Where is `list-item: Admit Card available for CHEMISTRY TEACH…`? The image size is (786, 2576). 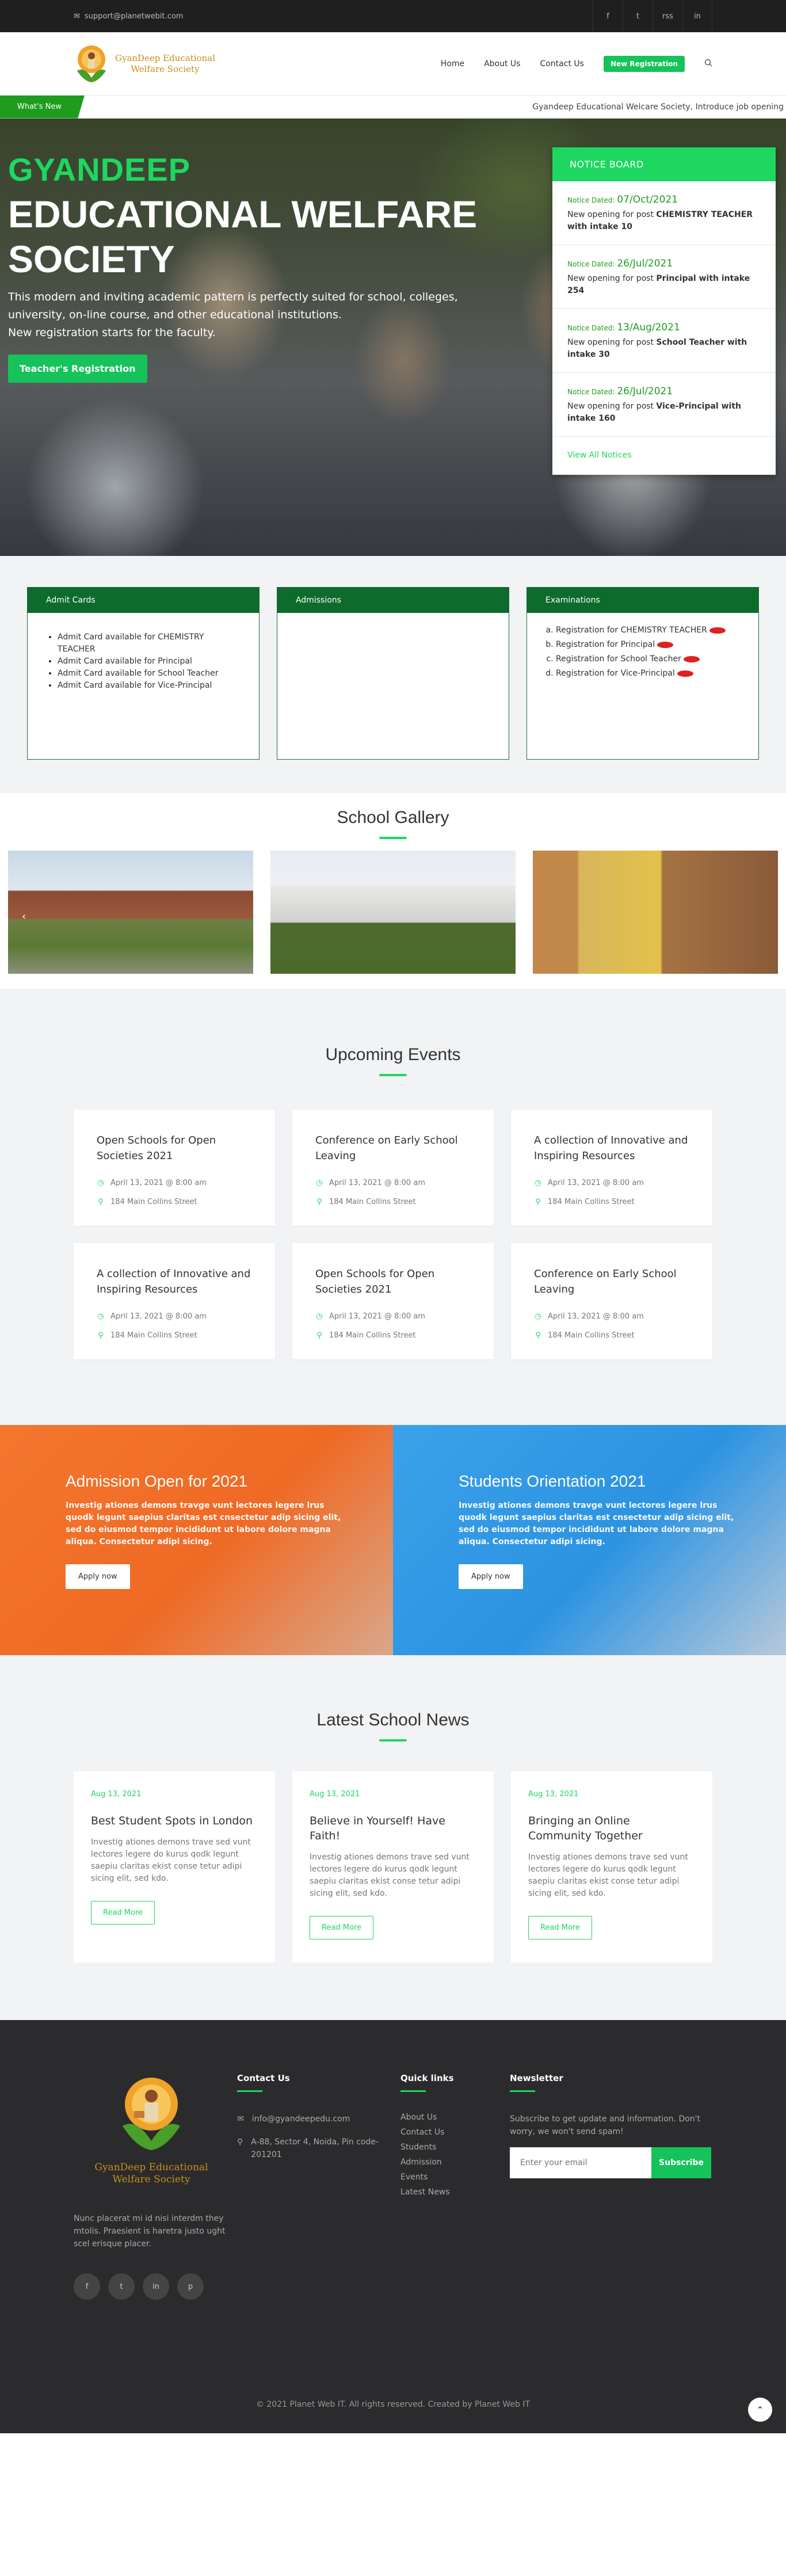
list-item: Admit Card available for CHEMISTRY TEACH… is located at coordinates (150, 643).